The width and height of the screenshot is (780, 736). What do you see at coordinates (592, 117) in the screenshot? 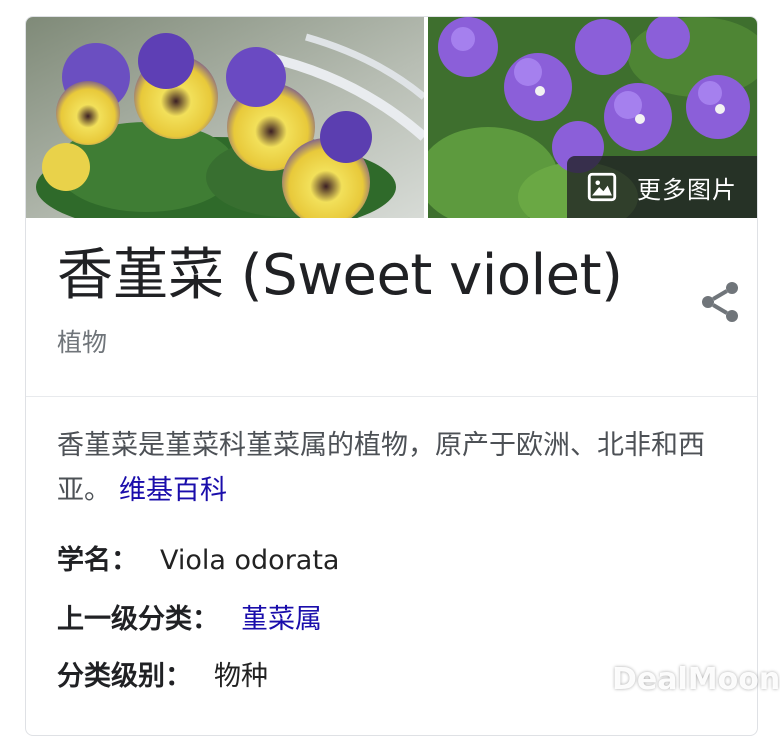
I see `violet-photo: 更多图片` at bounding box center [592, 117].